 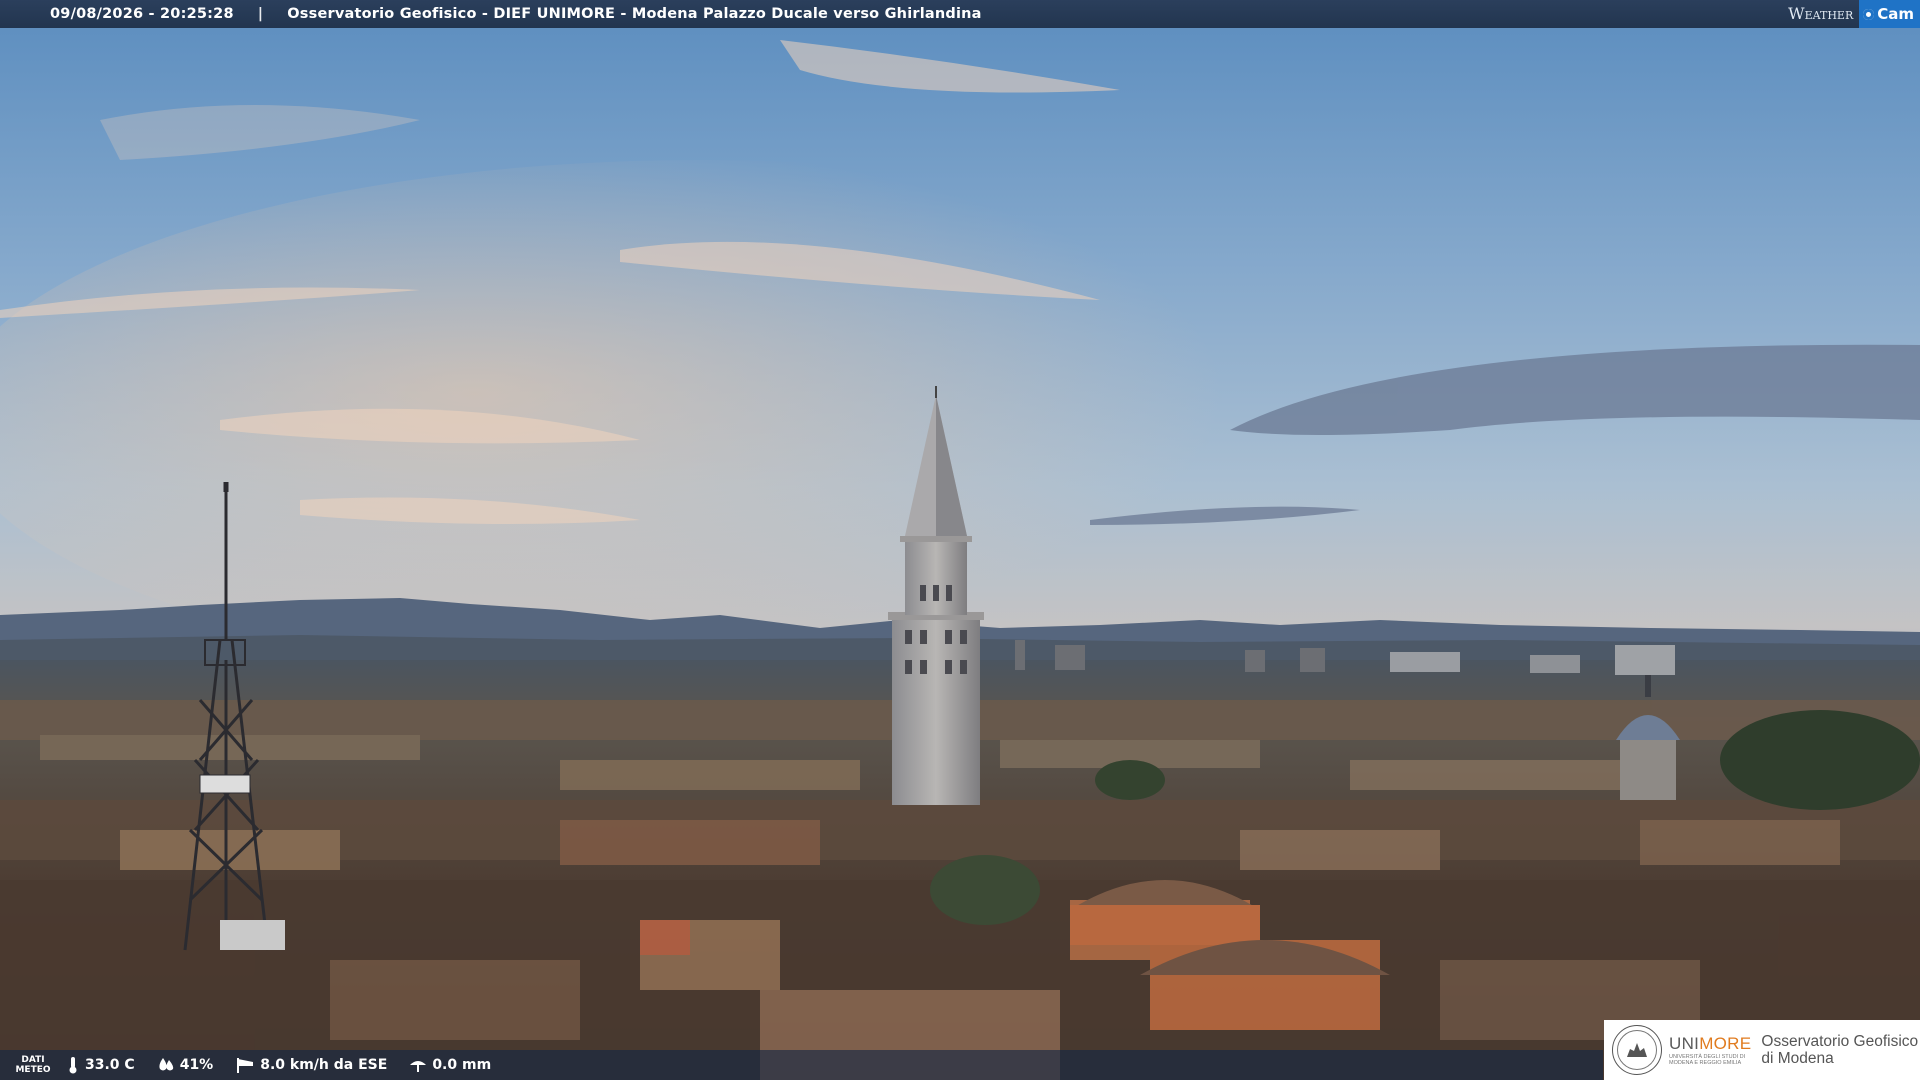 I want to click on rain-reading: 0.0 mm, so click(x=450, y=1065).